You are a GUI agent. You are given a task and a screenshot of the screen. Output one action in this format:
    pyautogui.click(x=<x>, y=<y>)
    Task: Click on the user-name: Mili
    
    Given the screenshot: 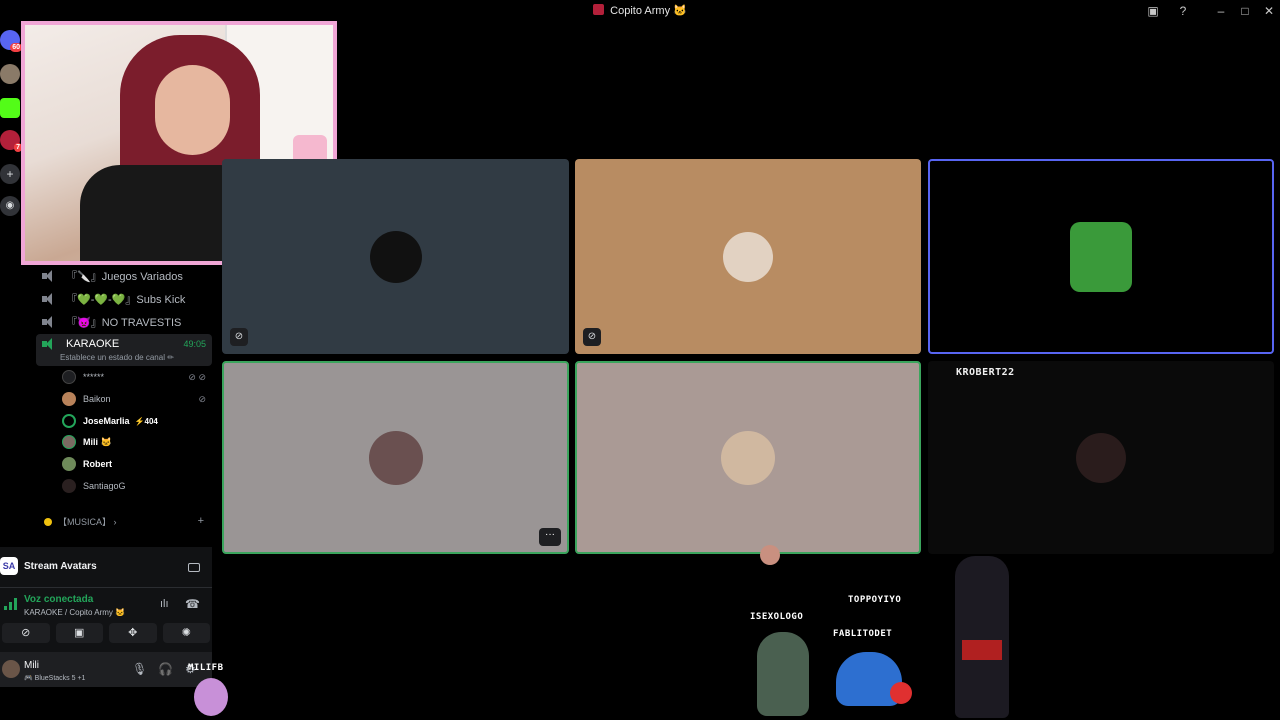 What is the action you would take?
    pyautogui.click(x=31, y=665)
    